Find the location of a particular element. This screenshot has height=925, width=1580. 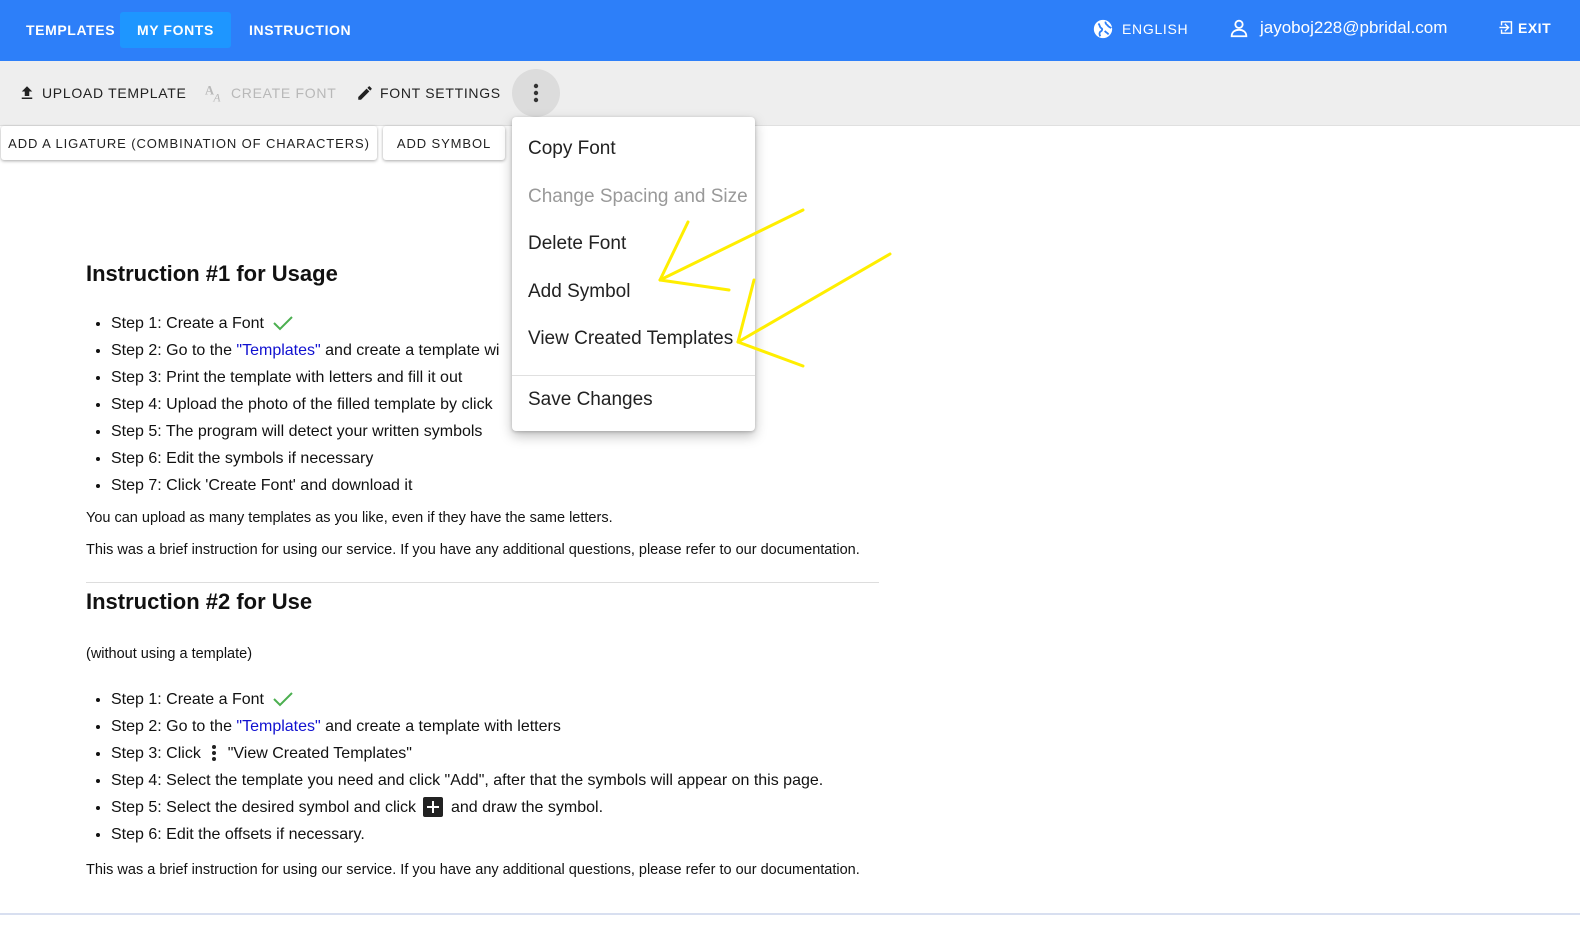

add-box-icon is located at coordinates (432, 807).